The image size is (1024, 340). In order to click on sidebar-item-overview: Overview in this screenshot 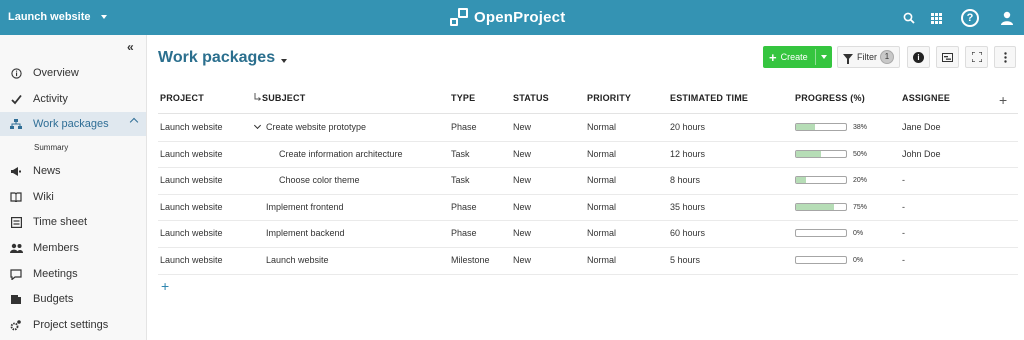, I will do `click(73, 73)`.